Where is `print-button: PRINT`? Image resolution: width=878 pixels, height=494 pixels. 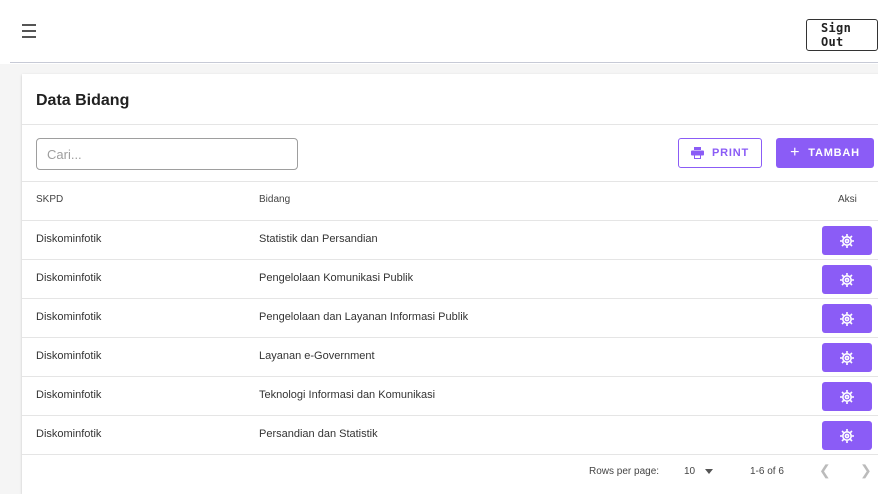 print-button: PRINT is located at coordinates (720, 153).